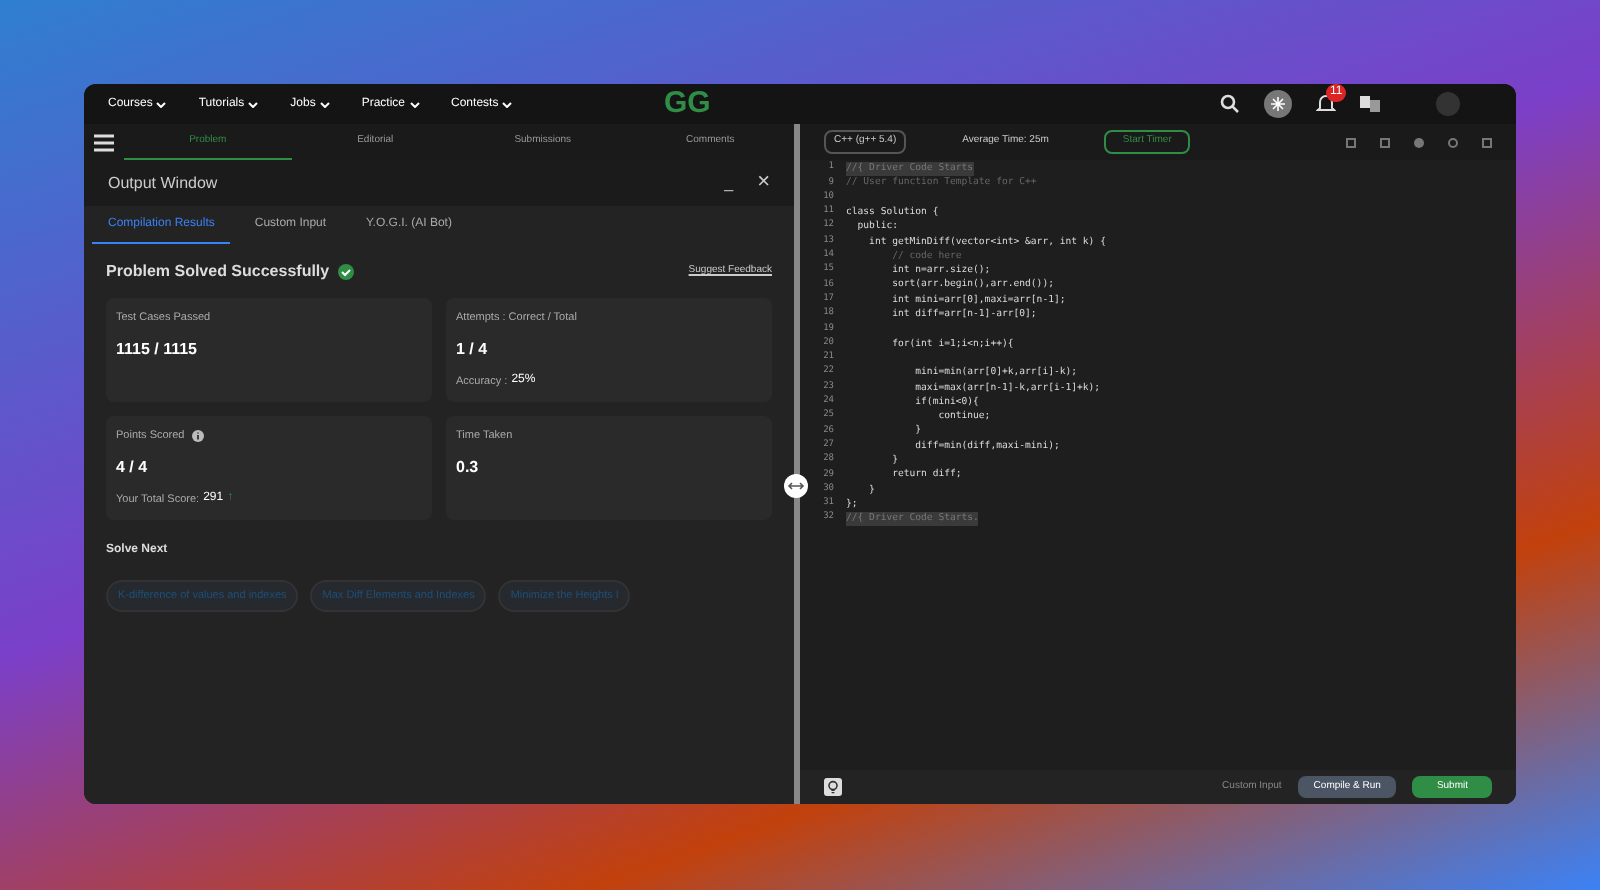 This screenshot has width=1600, height=890. I want to click on output-window-title: Output Window, so click(164, 183).